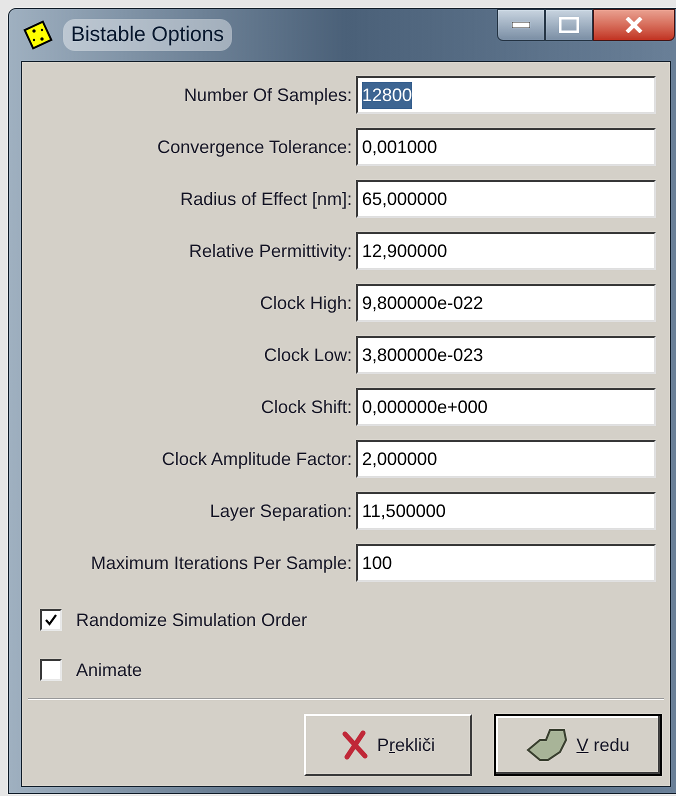 The height and width of the screenshot is (796, 676). What do you see at coordinates (547, 745) in the screenshot?
I see `hand-icon` at bounding box center [547, 745].